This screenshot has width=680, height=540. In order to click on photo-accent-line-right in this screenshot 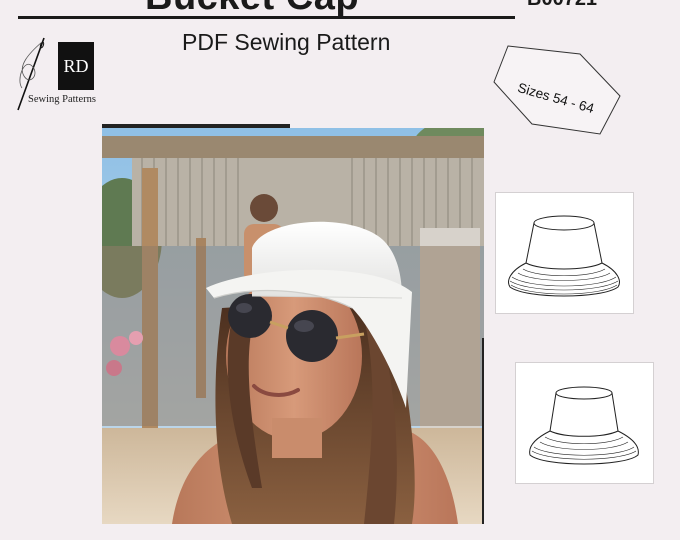, I will do `click(483, 431)`.